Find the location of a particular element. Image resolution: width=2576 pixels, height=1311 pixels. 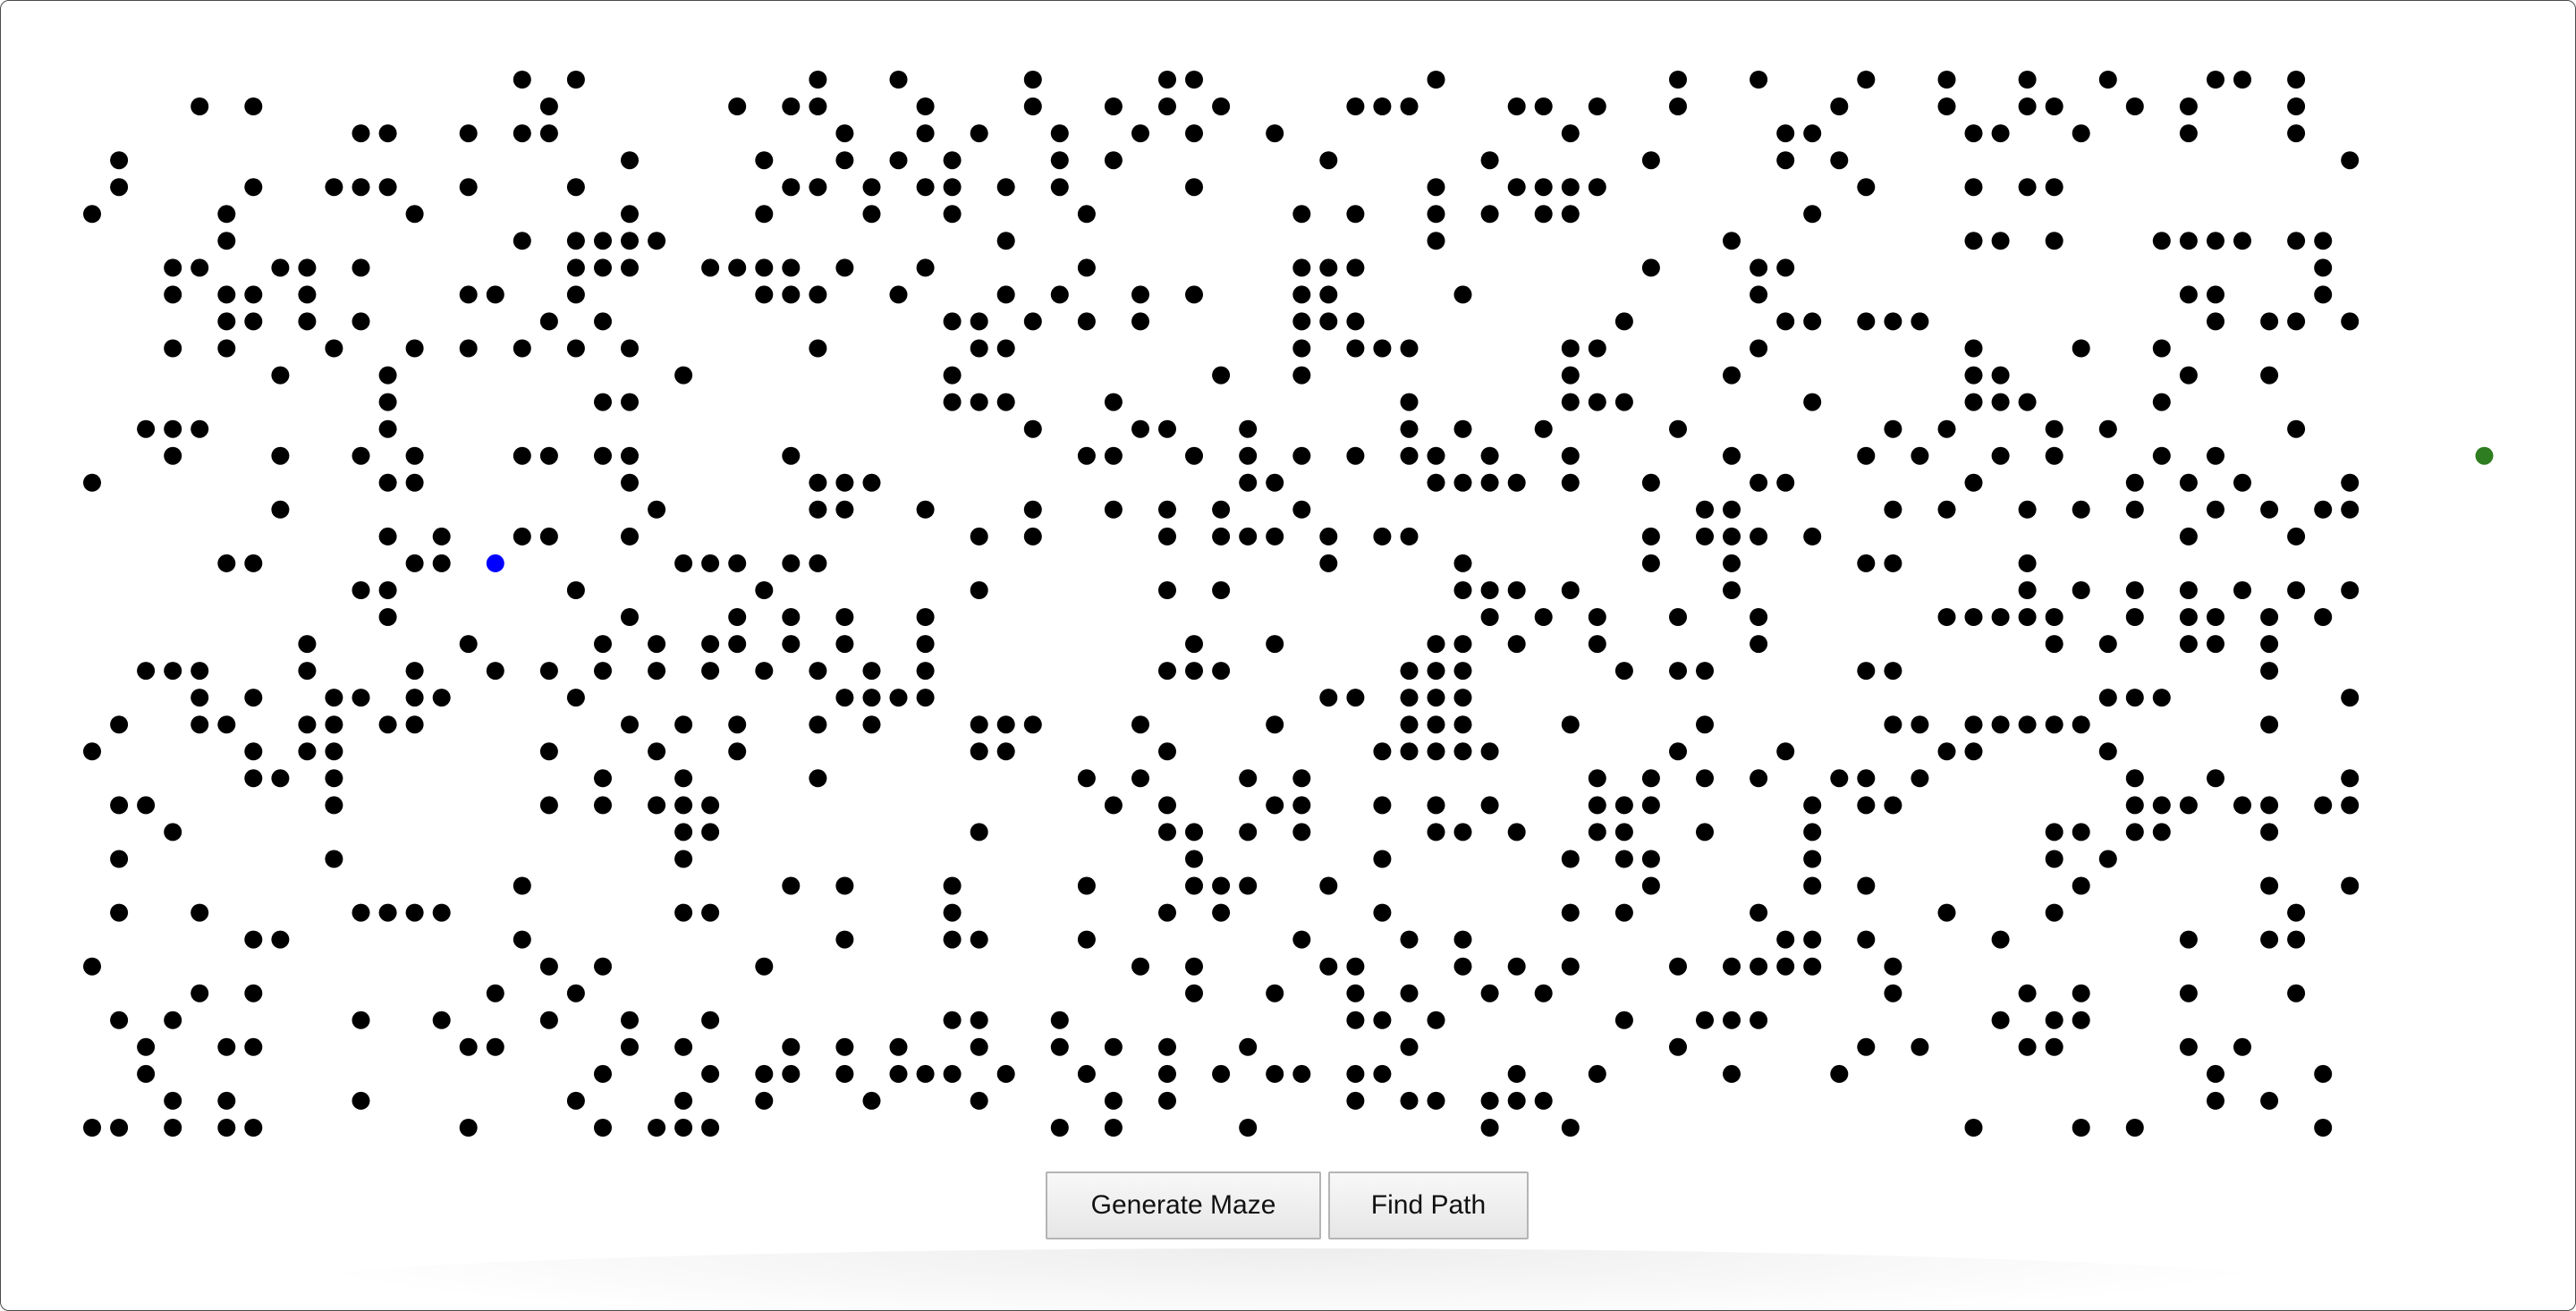

find-path-button: Find Path is located at coordinates (1428, 1205).